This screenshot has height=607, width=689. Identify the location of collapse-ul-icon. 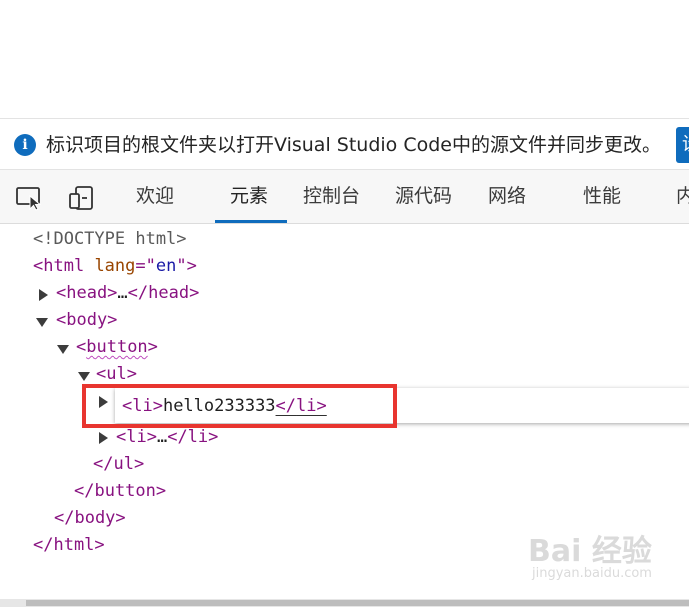
(84, 376).